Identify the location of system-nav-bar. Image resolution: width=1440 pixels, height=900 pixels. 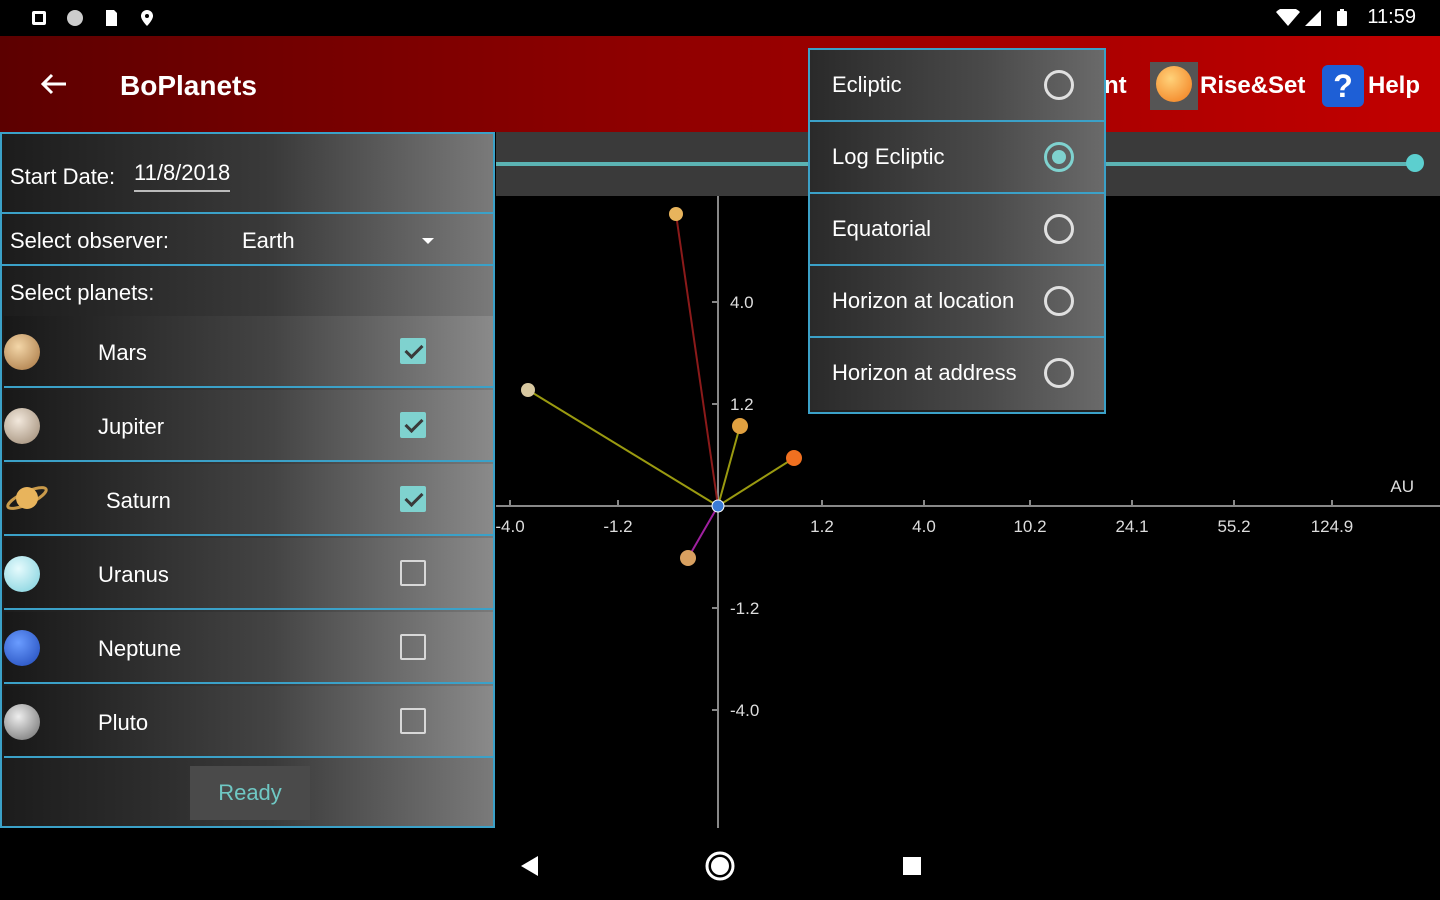
(720, 868).